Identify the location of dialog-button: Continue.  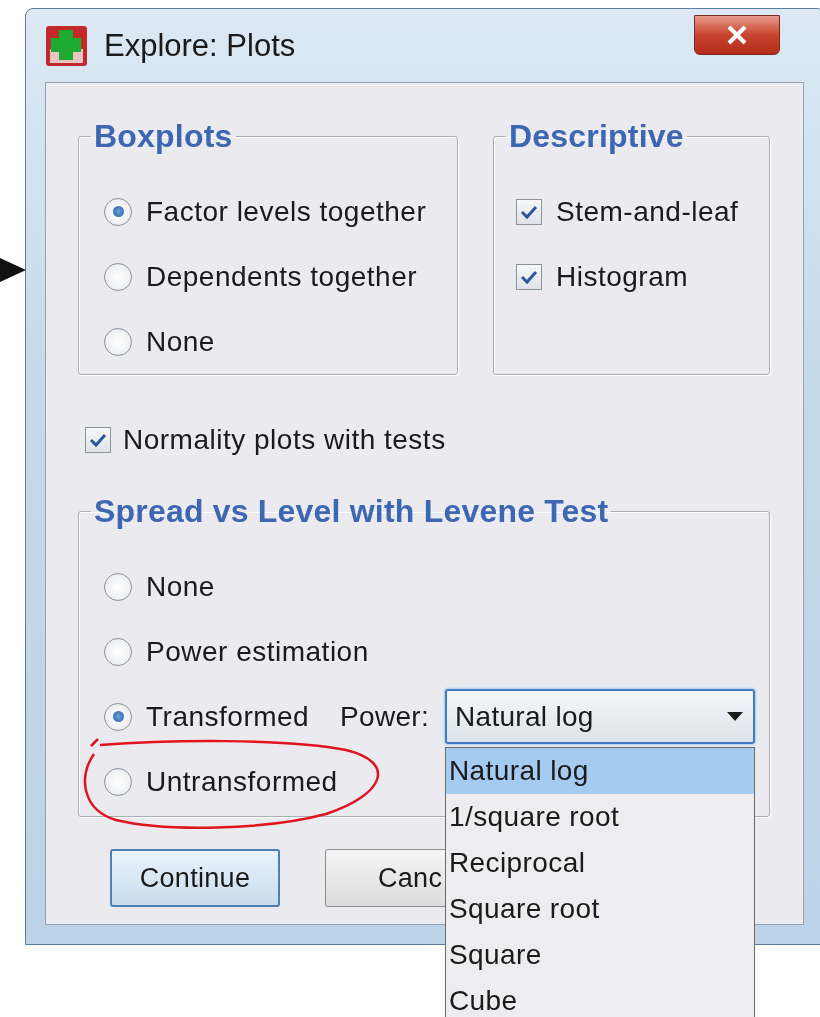
(195, 878).